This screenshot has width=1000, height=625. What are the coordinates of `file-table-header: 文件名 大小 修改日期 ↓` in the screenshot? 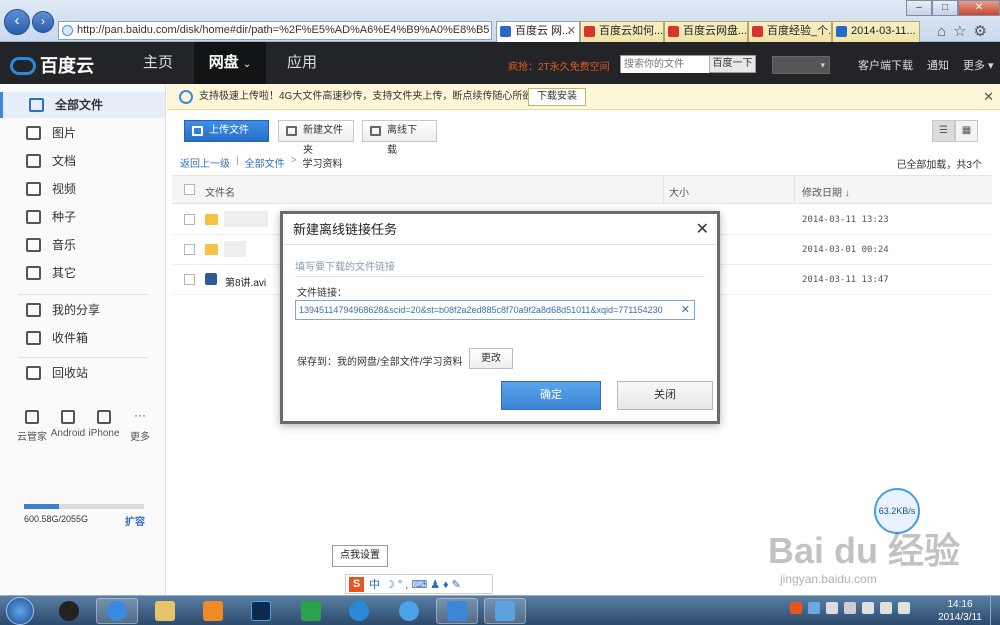 It's located at (582, 189).